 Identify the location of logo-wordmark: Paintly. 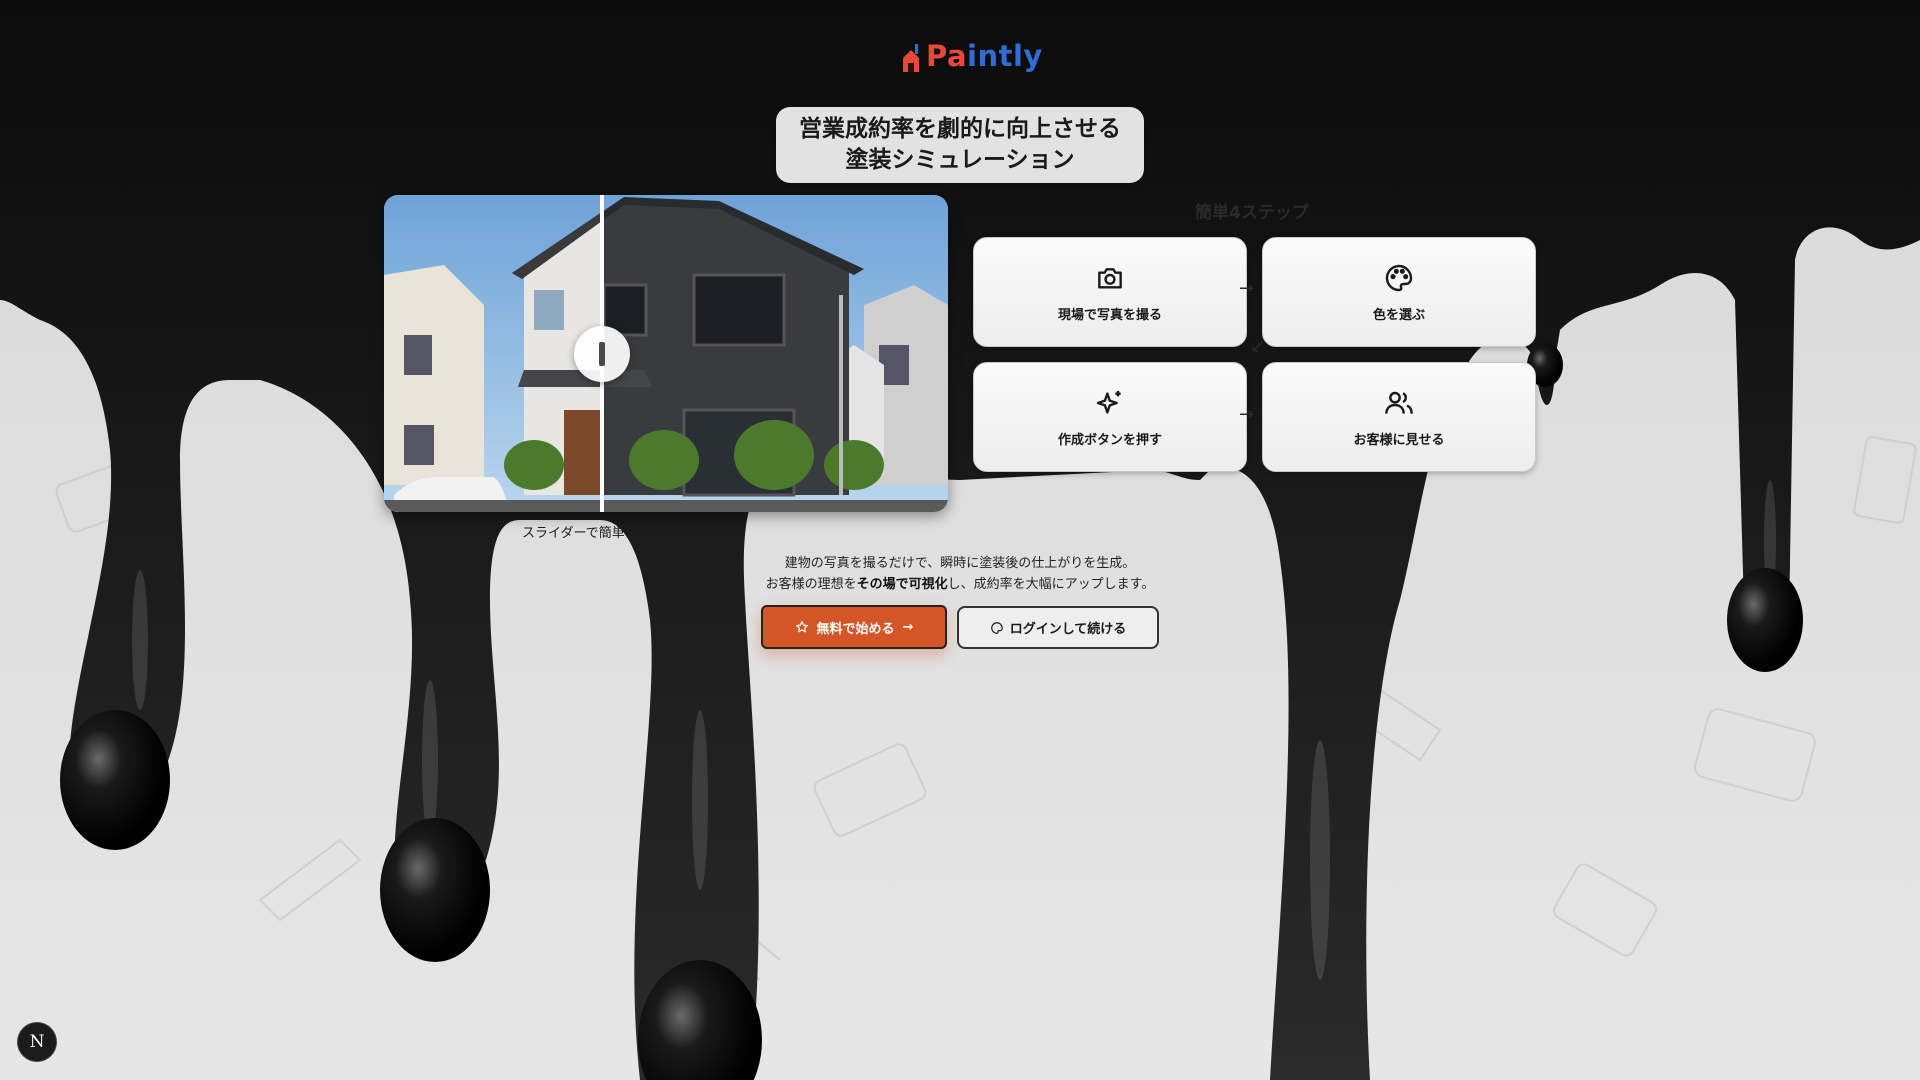
(984, 56).